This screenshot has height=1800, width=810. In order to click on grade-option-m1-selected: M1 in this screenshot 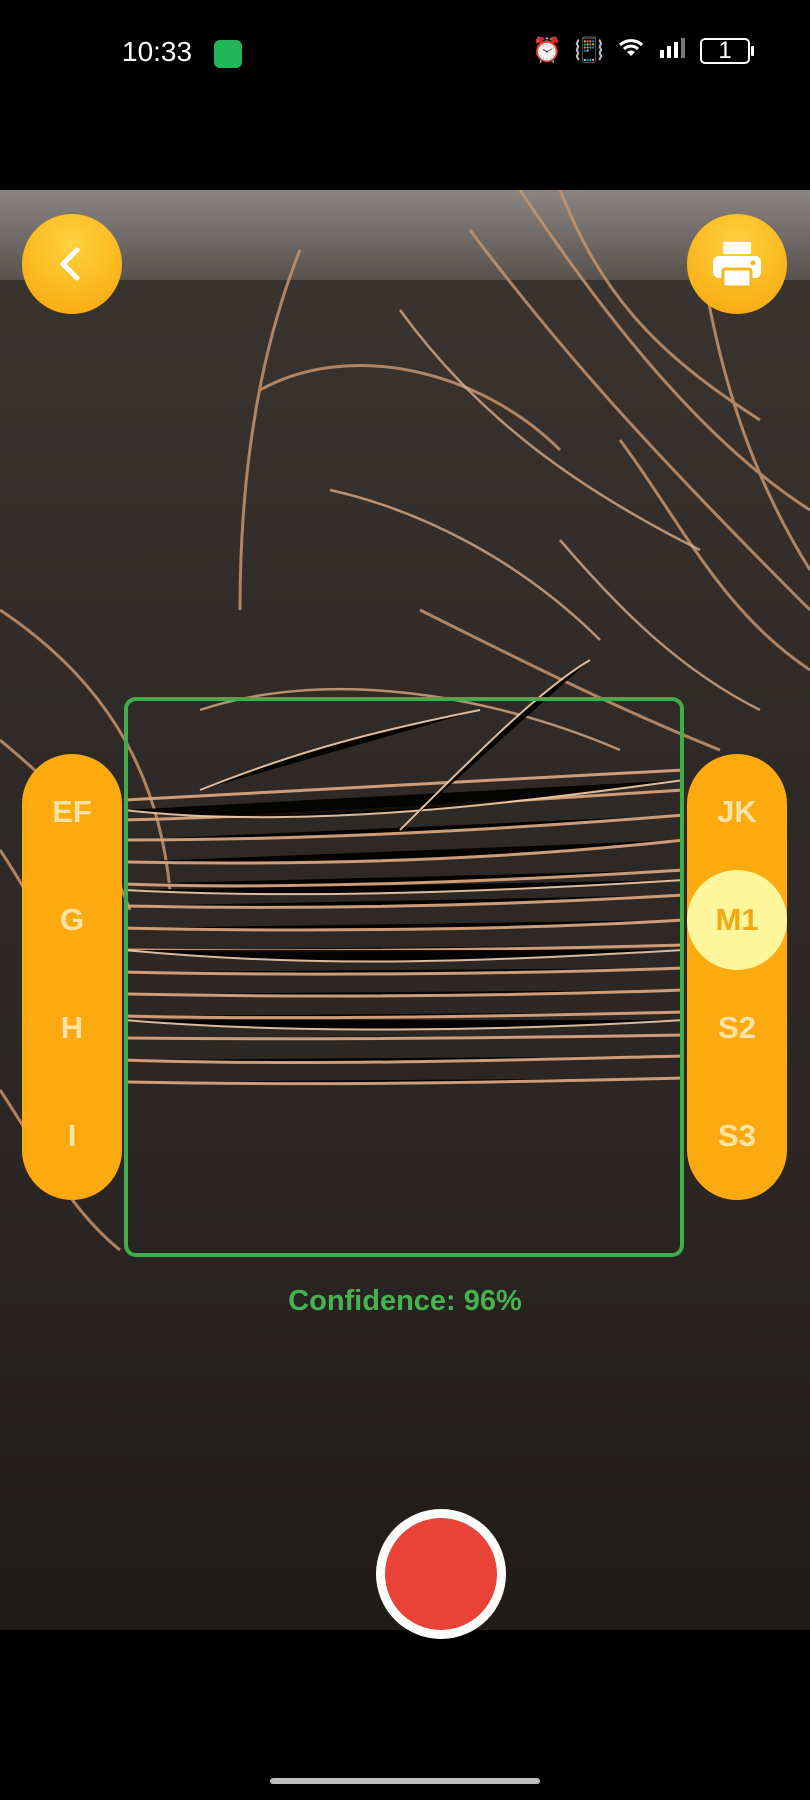, I will do `click(737, 920)`.